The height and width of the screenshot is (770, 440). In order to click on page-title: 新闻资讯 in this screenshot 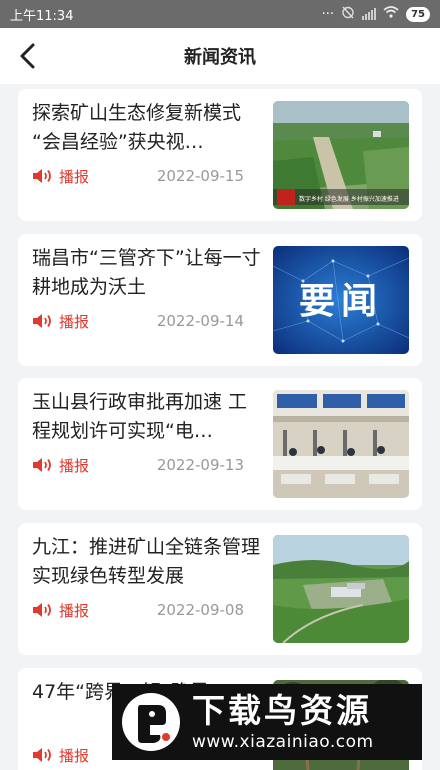, I will do `click(220, 57)`.